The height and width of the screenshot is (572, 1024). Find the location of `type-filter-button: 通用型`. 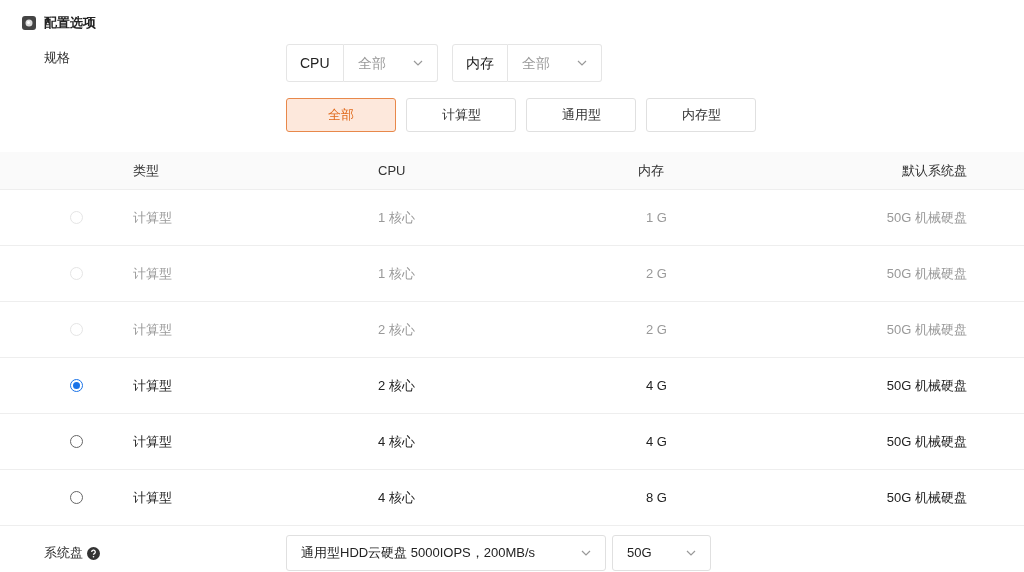

type-filter-button: 通用型 is located at coordinates (581, 115).